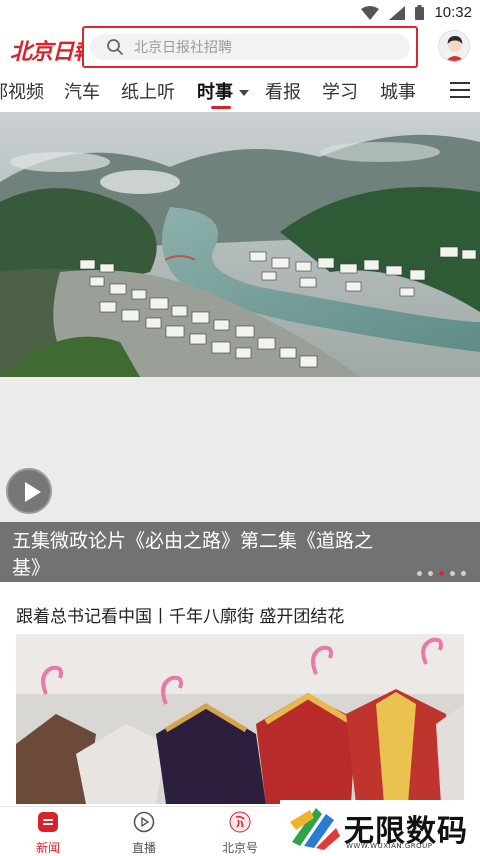 Image resolution: width=480 pixels, height=856 pixels. What do you see at coordinates (144, 822) in the screenshot?
I see `play-circle-icon` at bounding box center [144, 822].